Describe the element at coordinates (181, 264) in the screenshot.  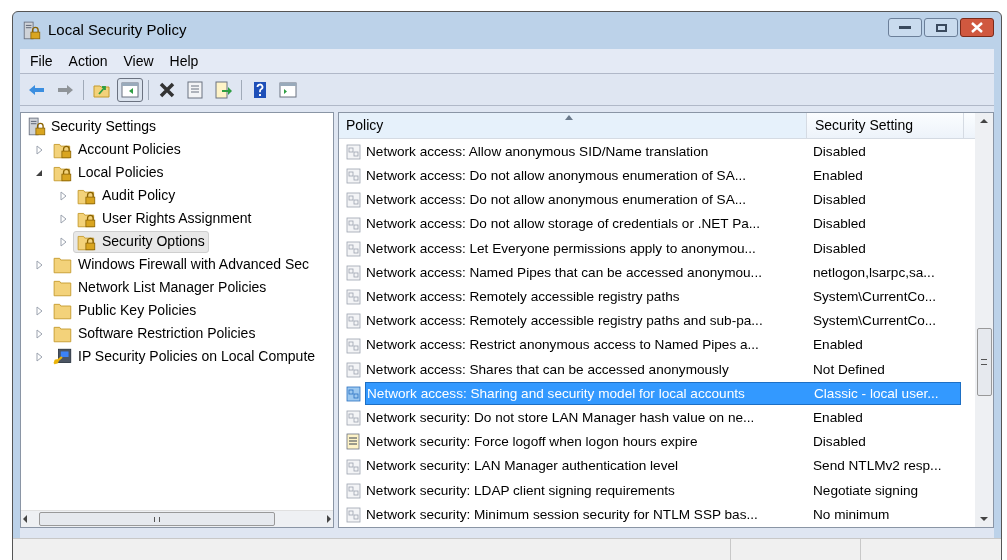
I see `tree-item: Windows Firewall with Advanced Sec` at that location.